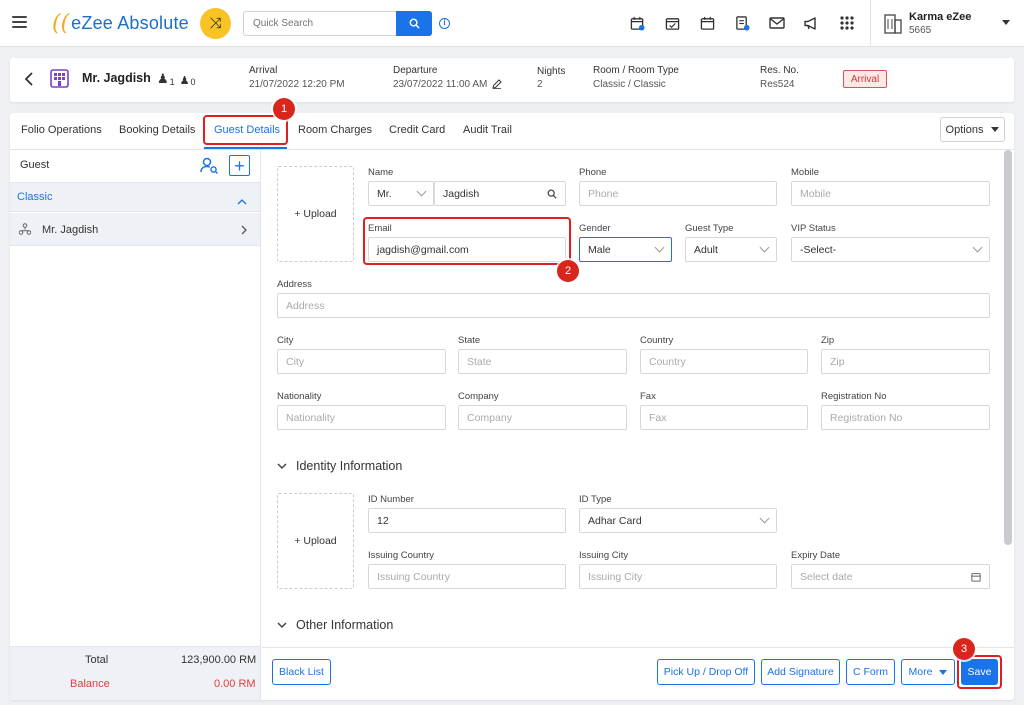 The width and height of the screenshot is (1024, 705). Describe the element at coordinates (239, 165) in the screenshot. I see `add-guest-button: +` at that location.